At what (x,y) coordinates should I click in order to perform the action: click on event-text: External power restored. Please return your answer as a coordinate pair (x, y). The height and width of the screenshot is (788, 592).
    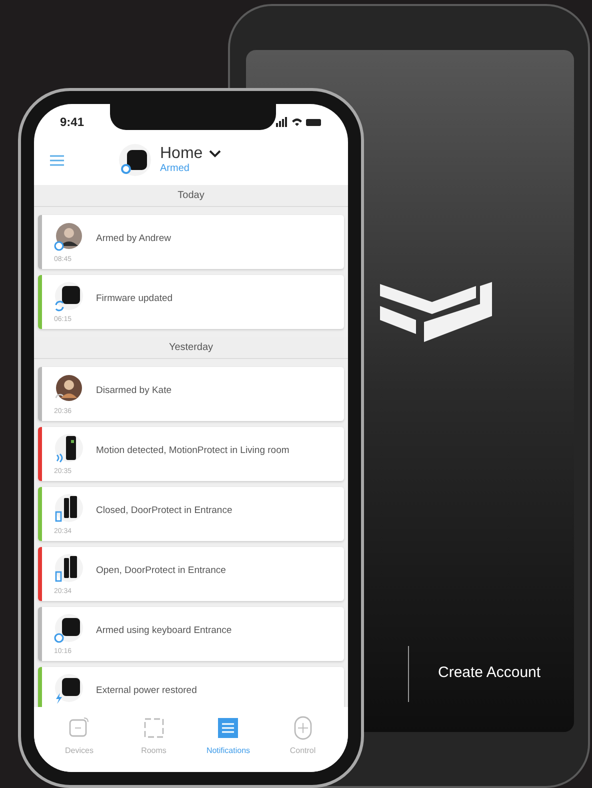
    Looking at the image, I should click on (146, 691).